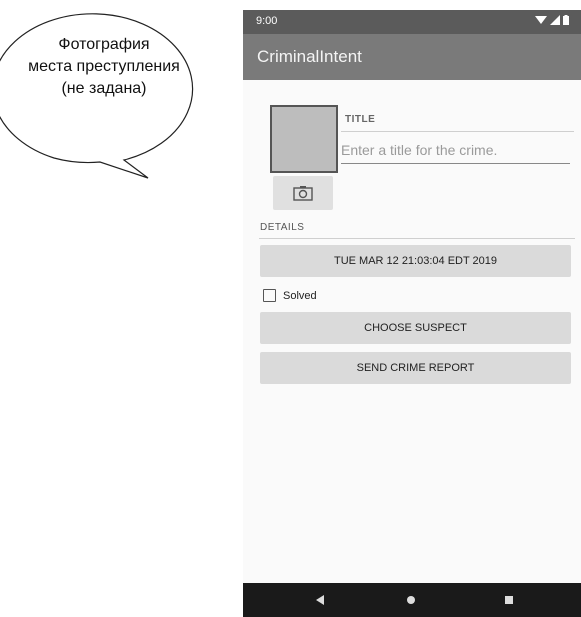 The height and width of the screenshot is (617, 581). I want to click on choose-suspect-button: CHOOSE SUSPECT, so click(415, 328).